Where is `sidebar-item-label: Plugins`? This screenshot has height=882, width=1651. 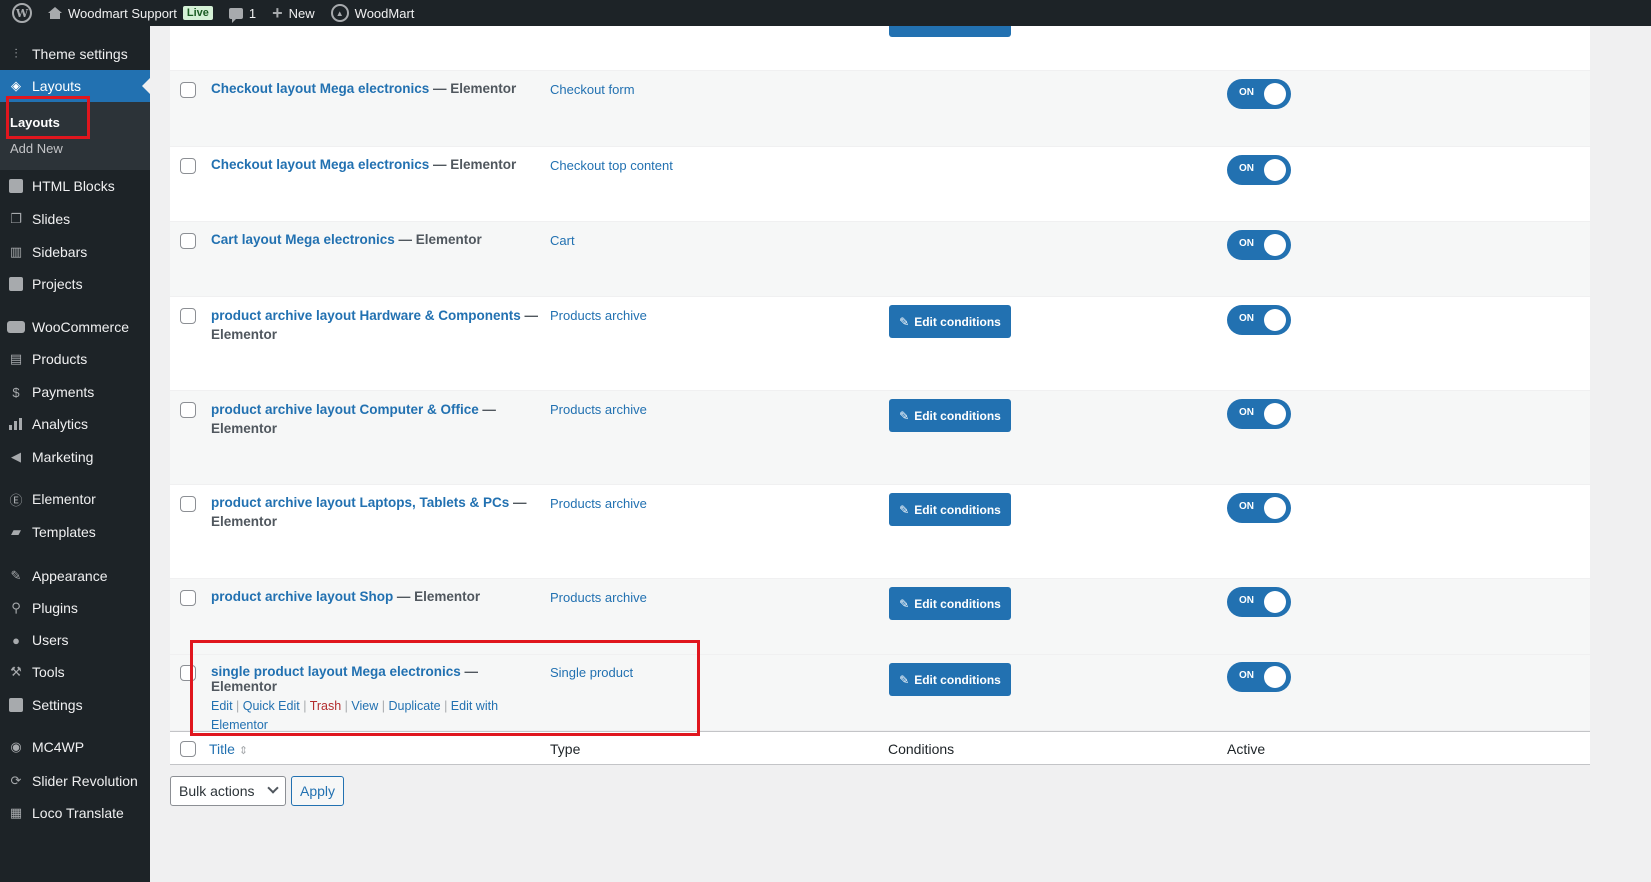 sidebar-item-label: Plugins is located at coordinates (55, 608).